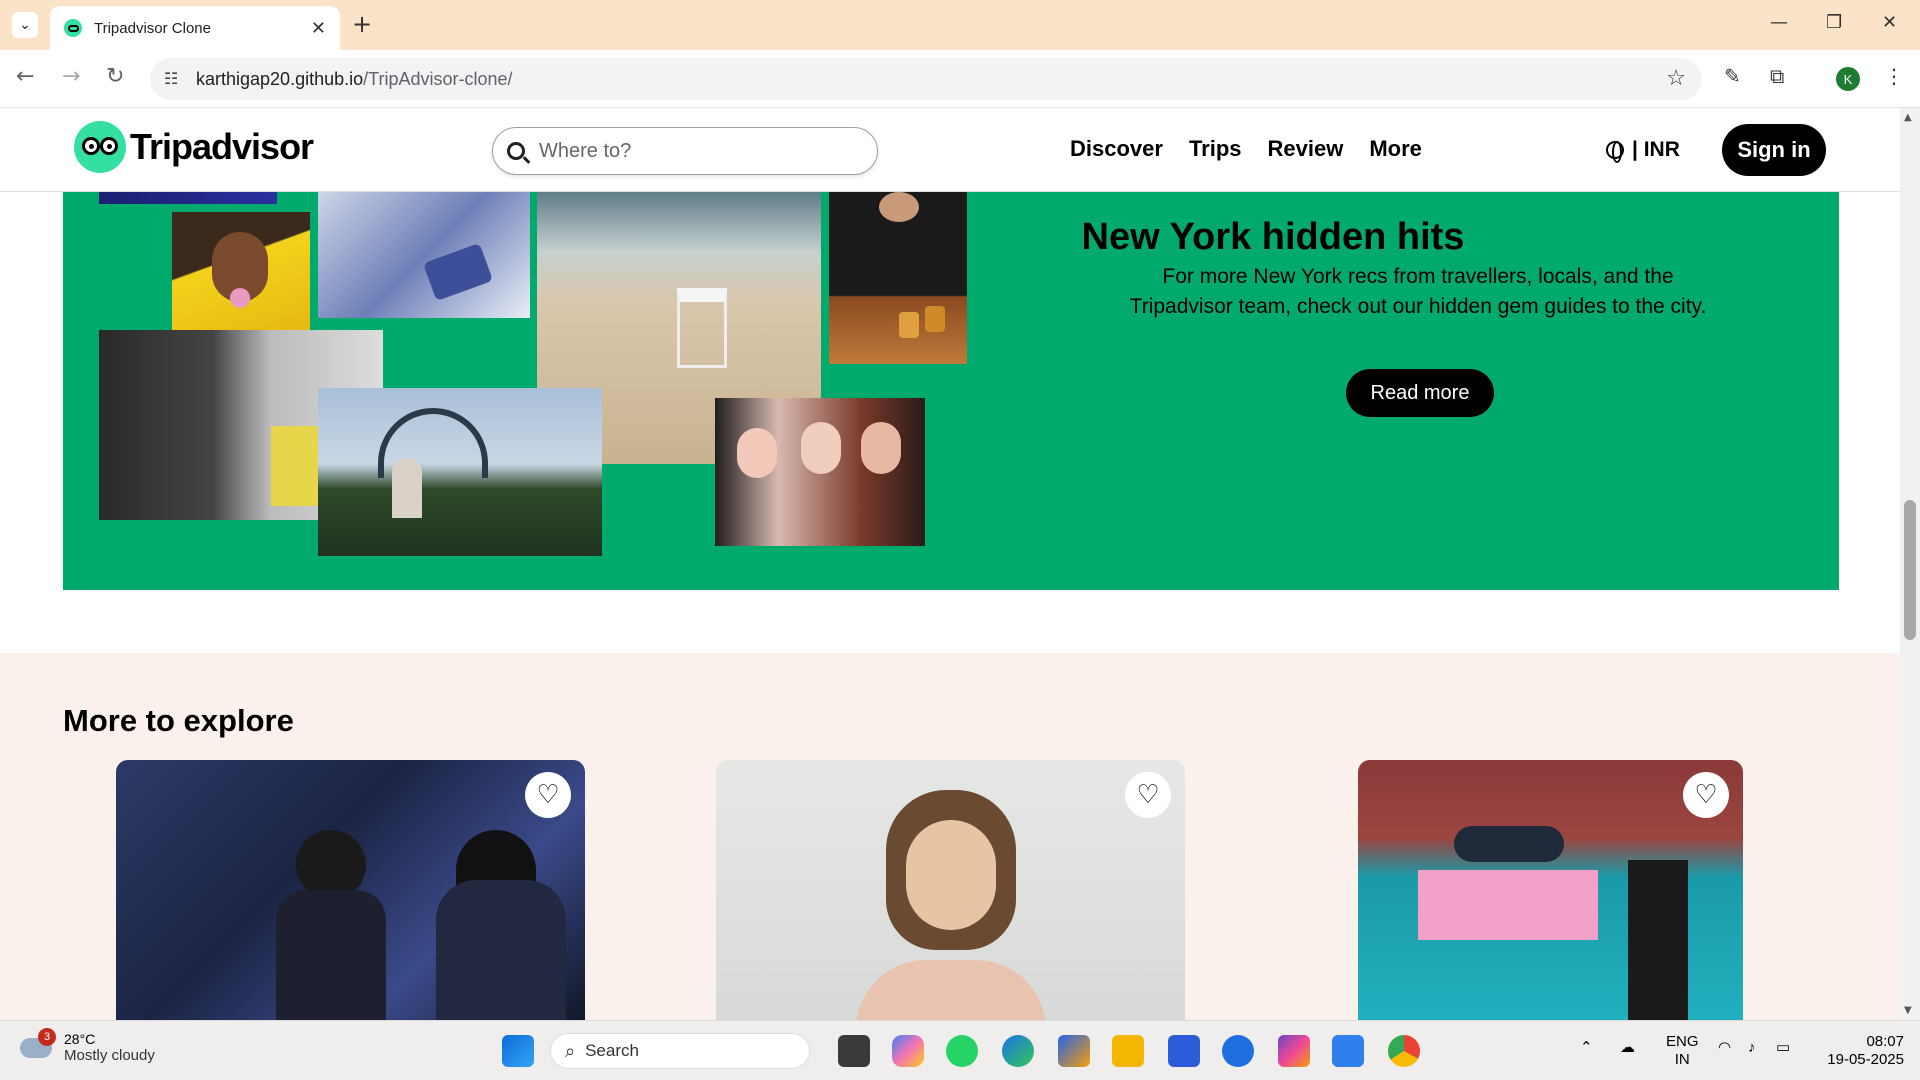 The width and height of the screenshot is (1920, 1080). What do you see at coordinates (350, 890) in the screenshot?
I see `explore-card-live-music: ♡` at bounding box center [350, 890].